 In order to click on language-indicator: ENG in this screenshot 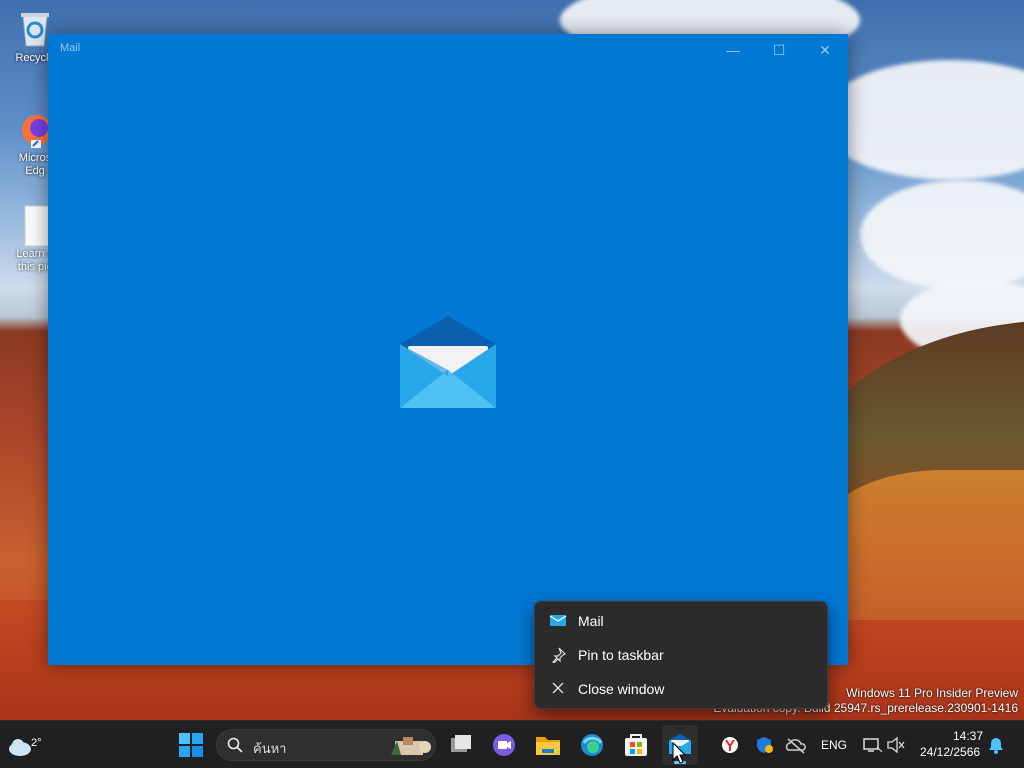, I will do `click(834, 745)`.